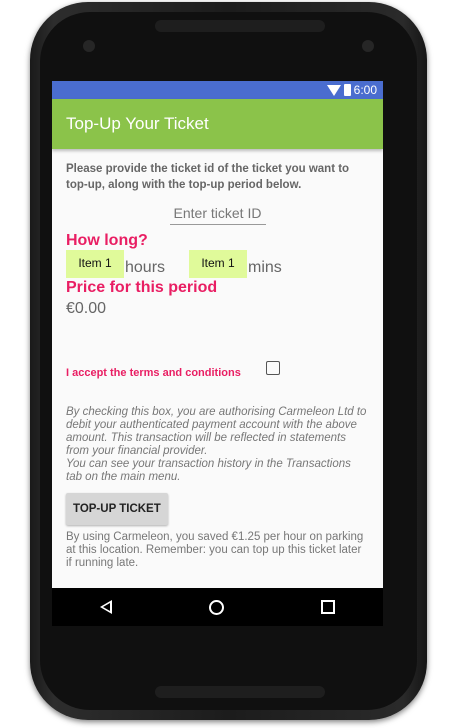  I want to click on mins-spinner: Item 1, so click(218, 264).